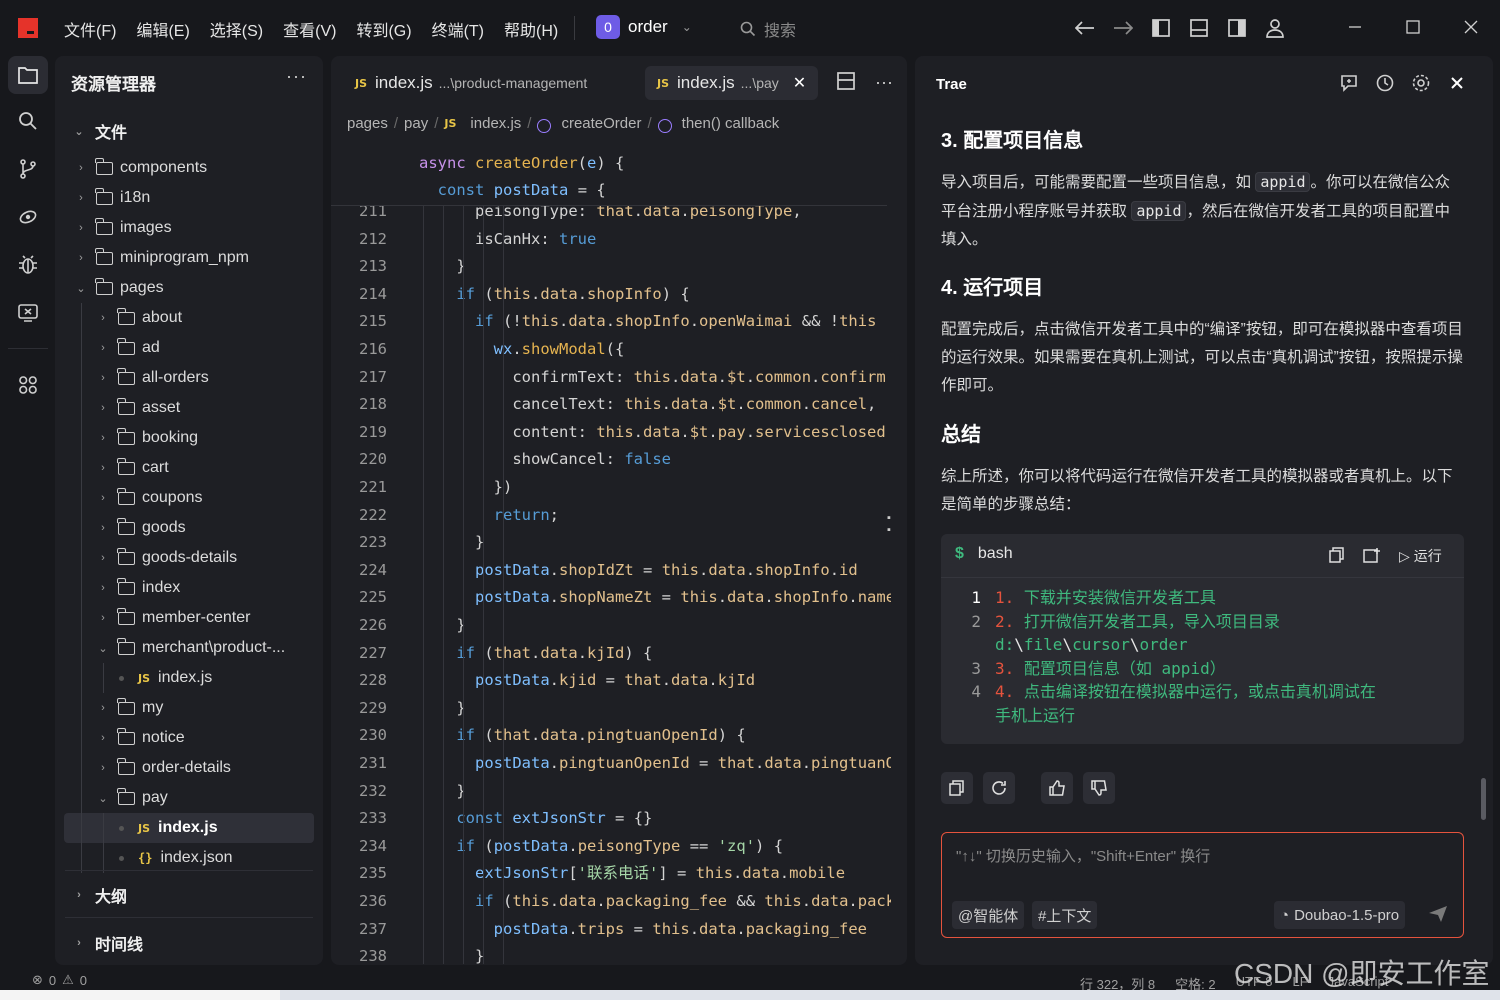 The width and height of the screenshot is (1500, 1000). Describe the element at coordinates (611, 954) in the screenshot. I see `code-line: 238 }` at that location.